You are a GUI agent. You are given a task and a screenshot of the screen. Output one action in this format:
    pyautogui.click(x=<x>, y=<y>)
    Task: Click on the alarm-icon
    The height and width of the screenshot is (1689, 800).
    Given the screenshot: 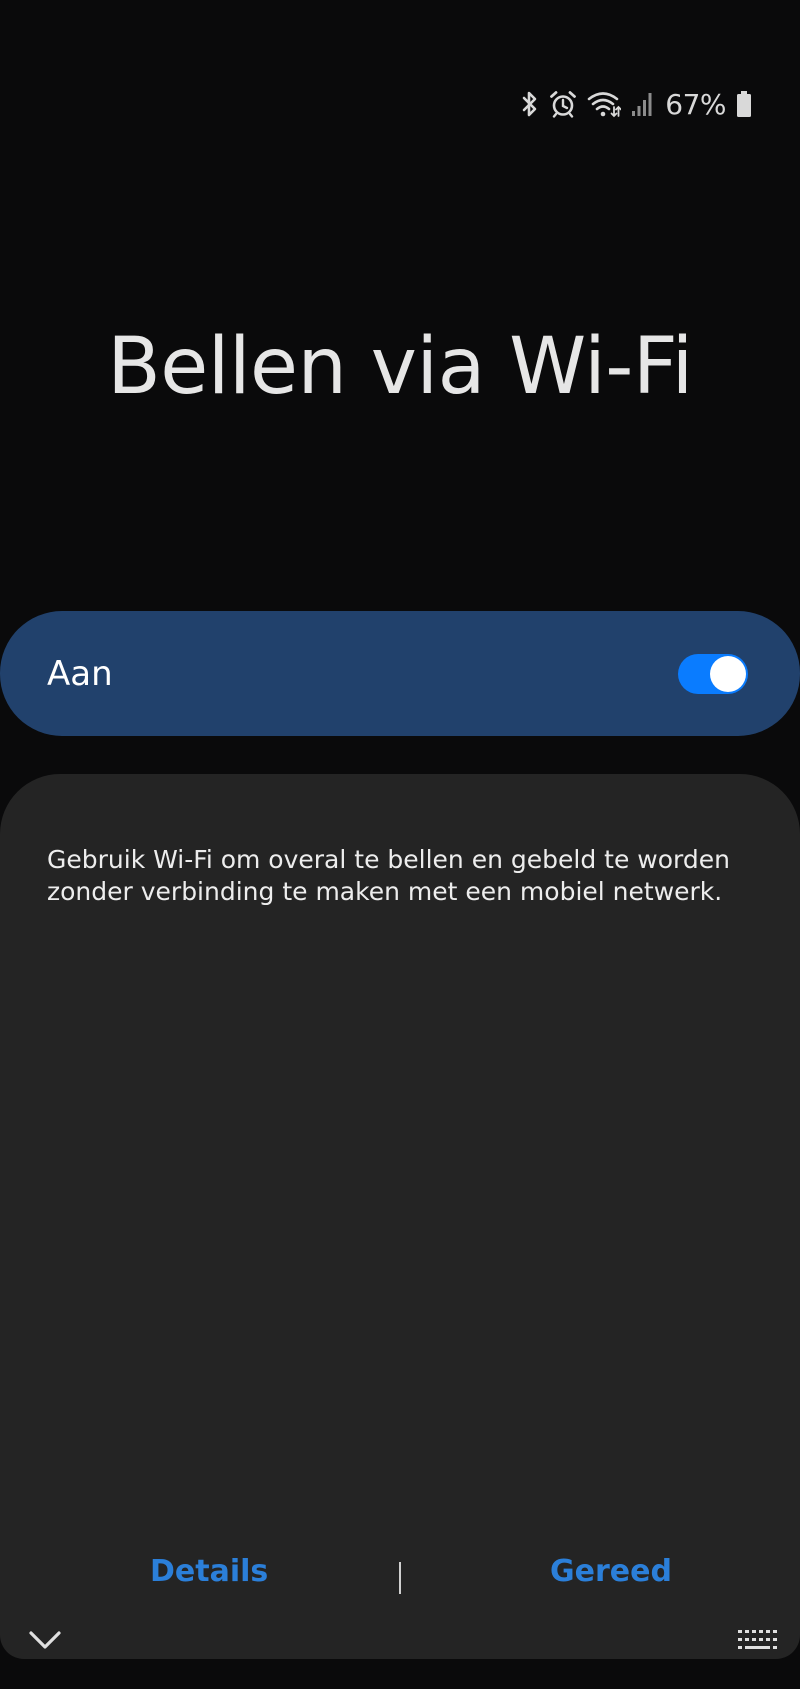 What is the action you would take?
    pyautogui.click(x=563, y=104)
    